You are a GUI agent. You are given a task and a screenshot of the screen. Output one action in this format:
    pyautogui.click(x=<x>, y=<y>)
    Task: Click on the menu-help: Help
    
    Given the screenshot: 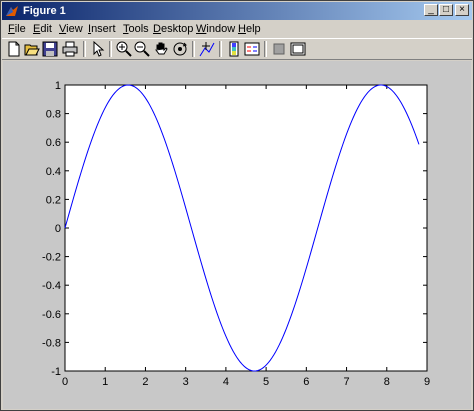 What is the action you would take?
    pyautogui.click(x=249, y=29)
    